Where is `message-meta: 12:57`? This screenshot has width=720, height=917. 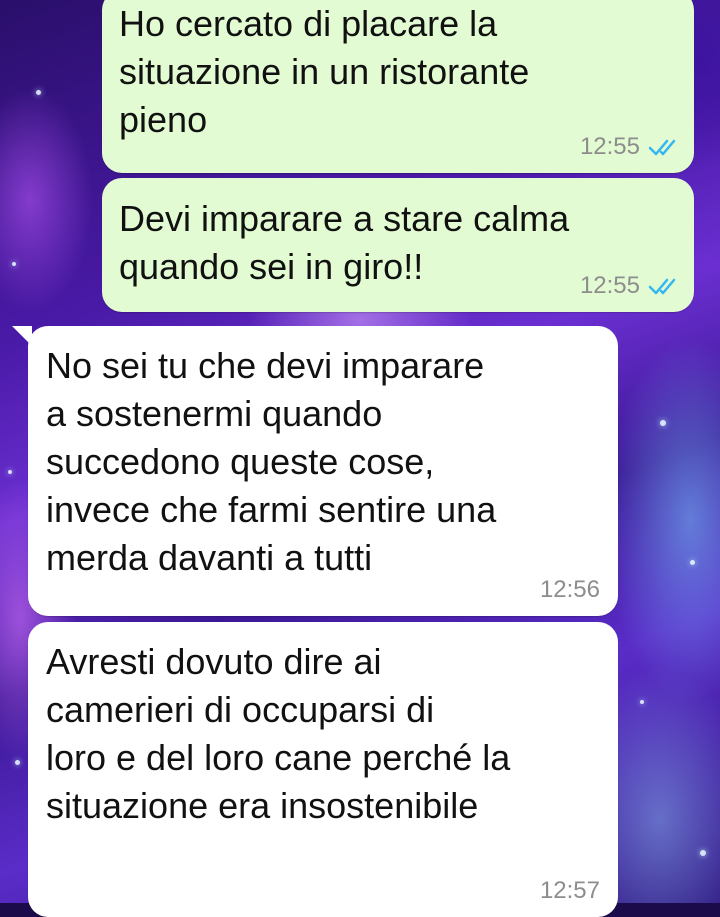 message-meta: 12:57 is located at coordinates (570, 891).